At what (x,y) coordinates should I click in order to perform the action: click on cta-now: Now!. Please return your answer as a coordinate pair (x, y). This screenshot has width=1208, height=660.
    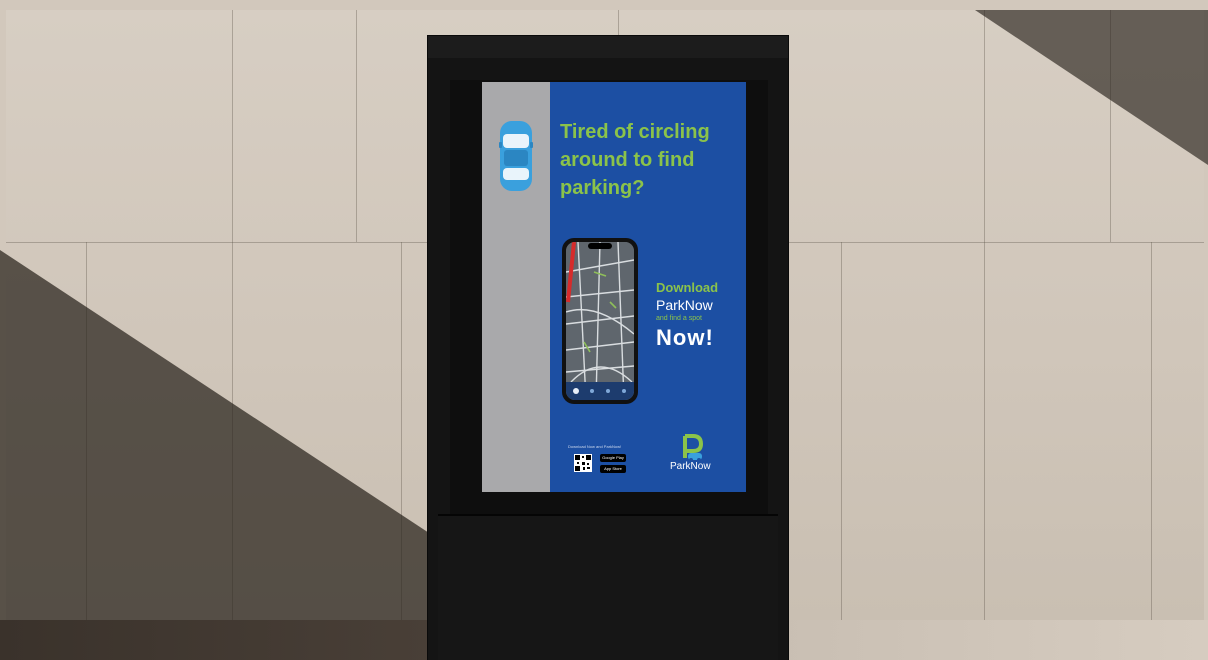
    Looking at the image, I should click on (700, 338).